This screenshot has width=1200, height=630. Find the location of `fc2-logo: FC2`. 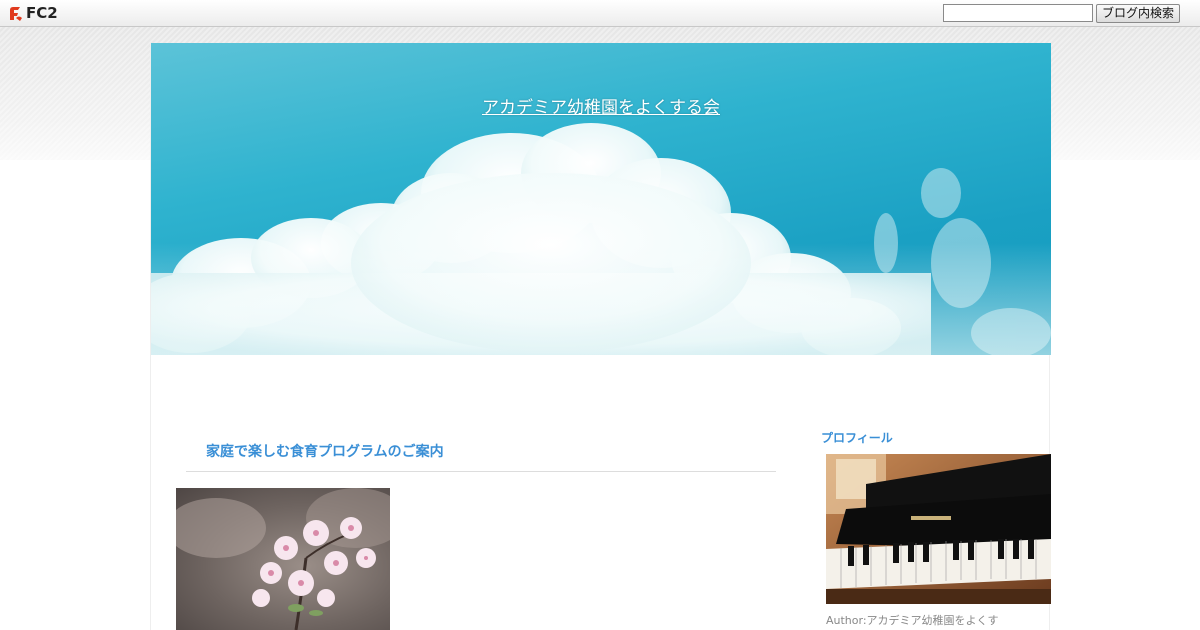

fc2-logo: FC2 is located at coordinates (32, 13).